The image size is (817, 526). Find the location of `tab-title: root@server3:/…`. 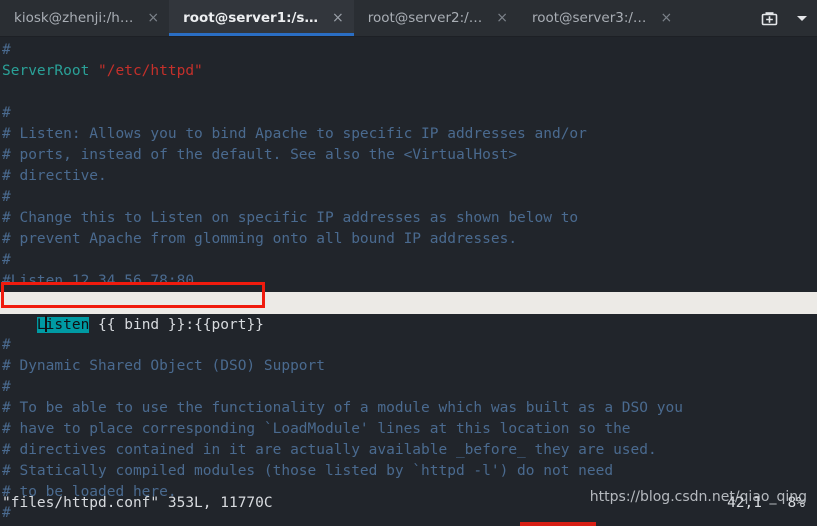

tab-title: root@server3:/… is located at coordinates (589, 18).